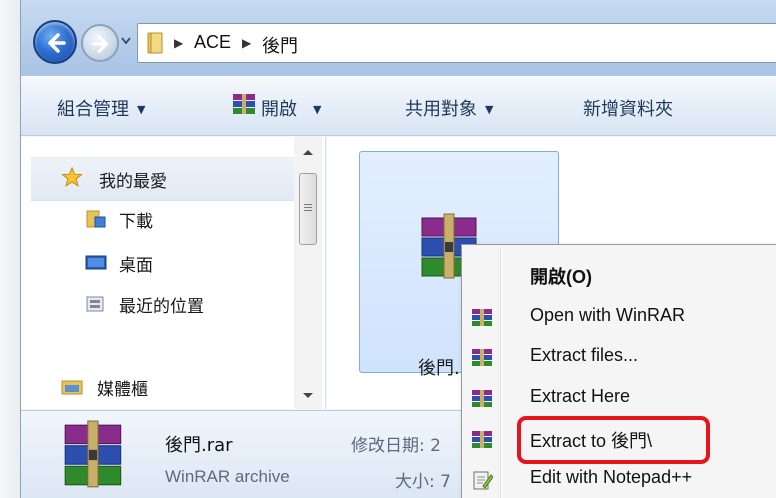 The image size is (776, 498). I want to click on arrow-left-icon, so click(57, 43).